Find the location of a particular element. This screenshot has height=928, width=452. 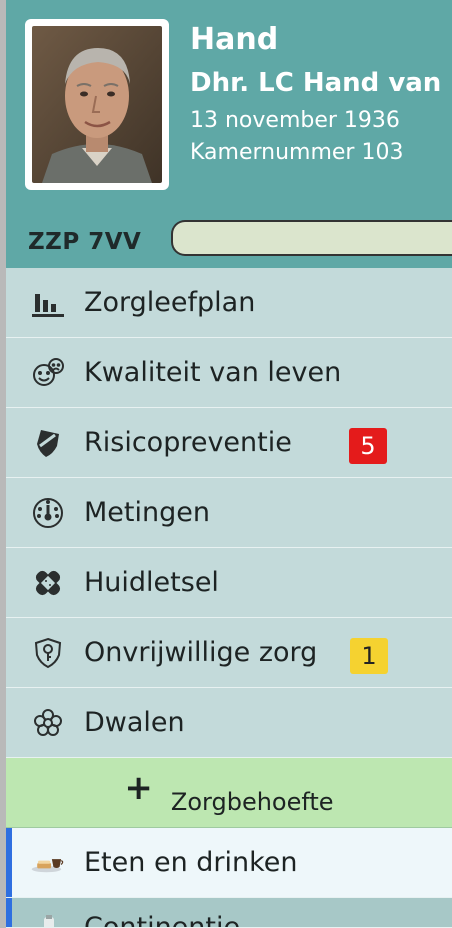

patient-photo is located at coordinates (97, 104).